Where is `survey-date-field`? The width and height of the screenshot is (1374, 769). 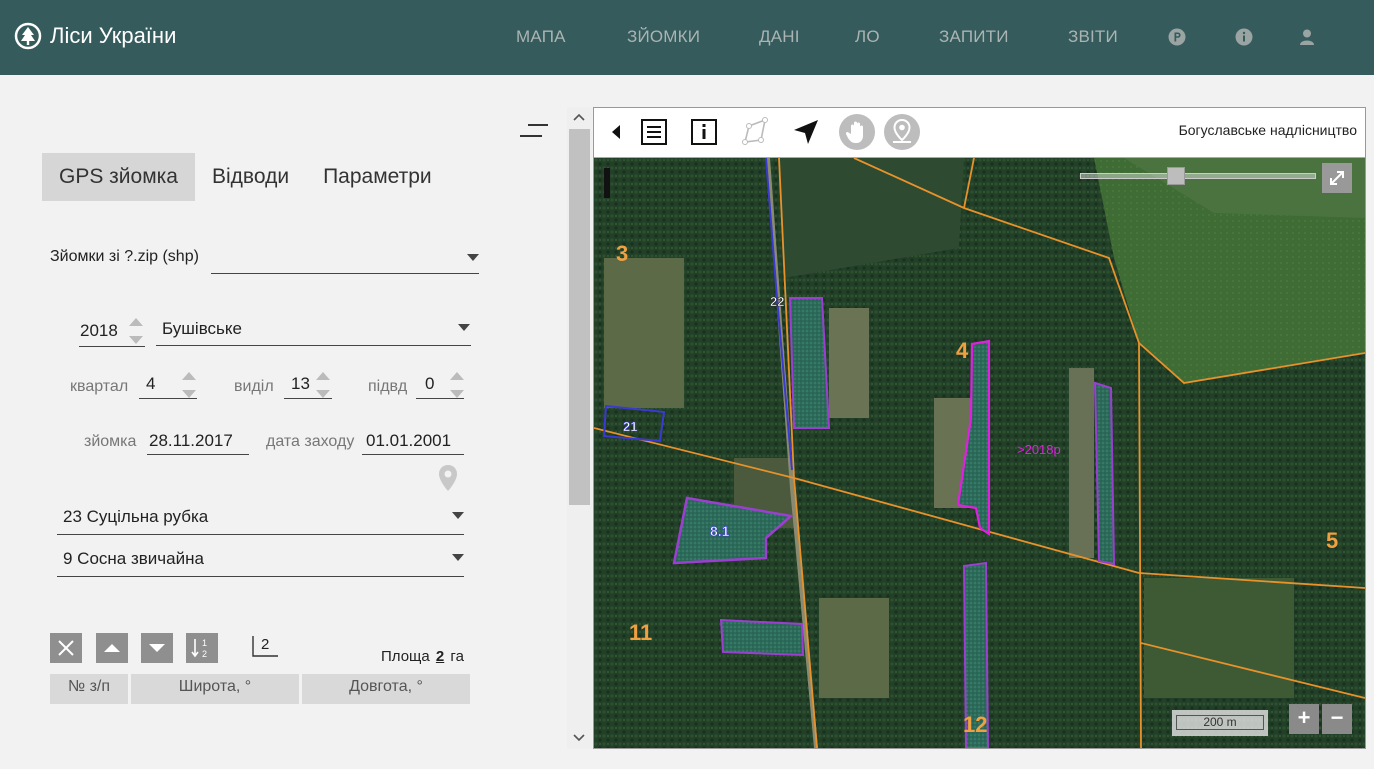 survey-date-field is located at coordinates (198, 454).